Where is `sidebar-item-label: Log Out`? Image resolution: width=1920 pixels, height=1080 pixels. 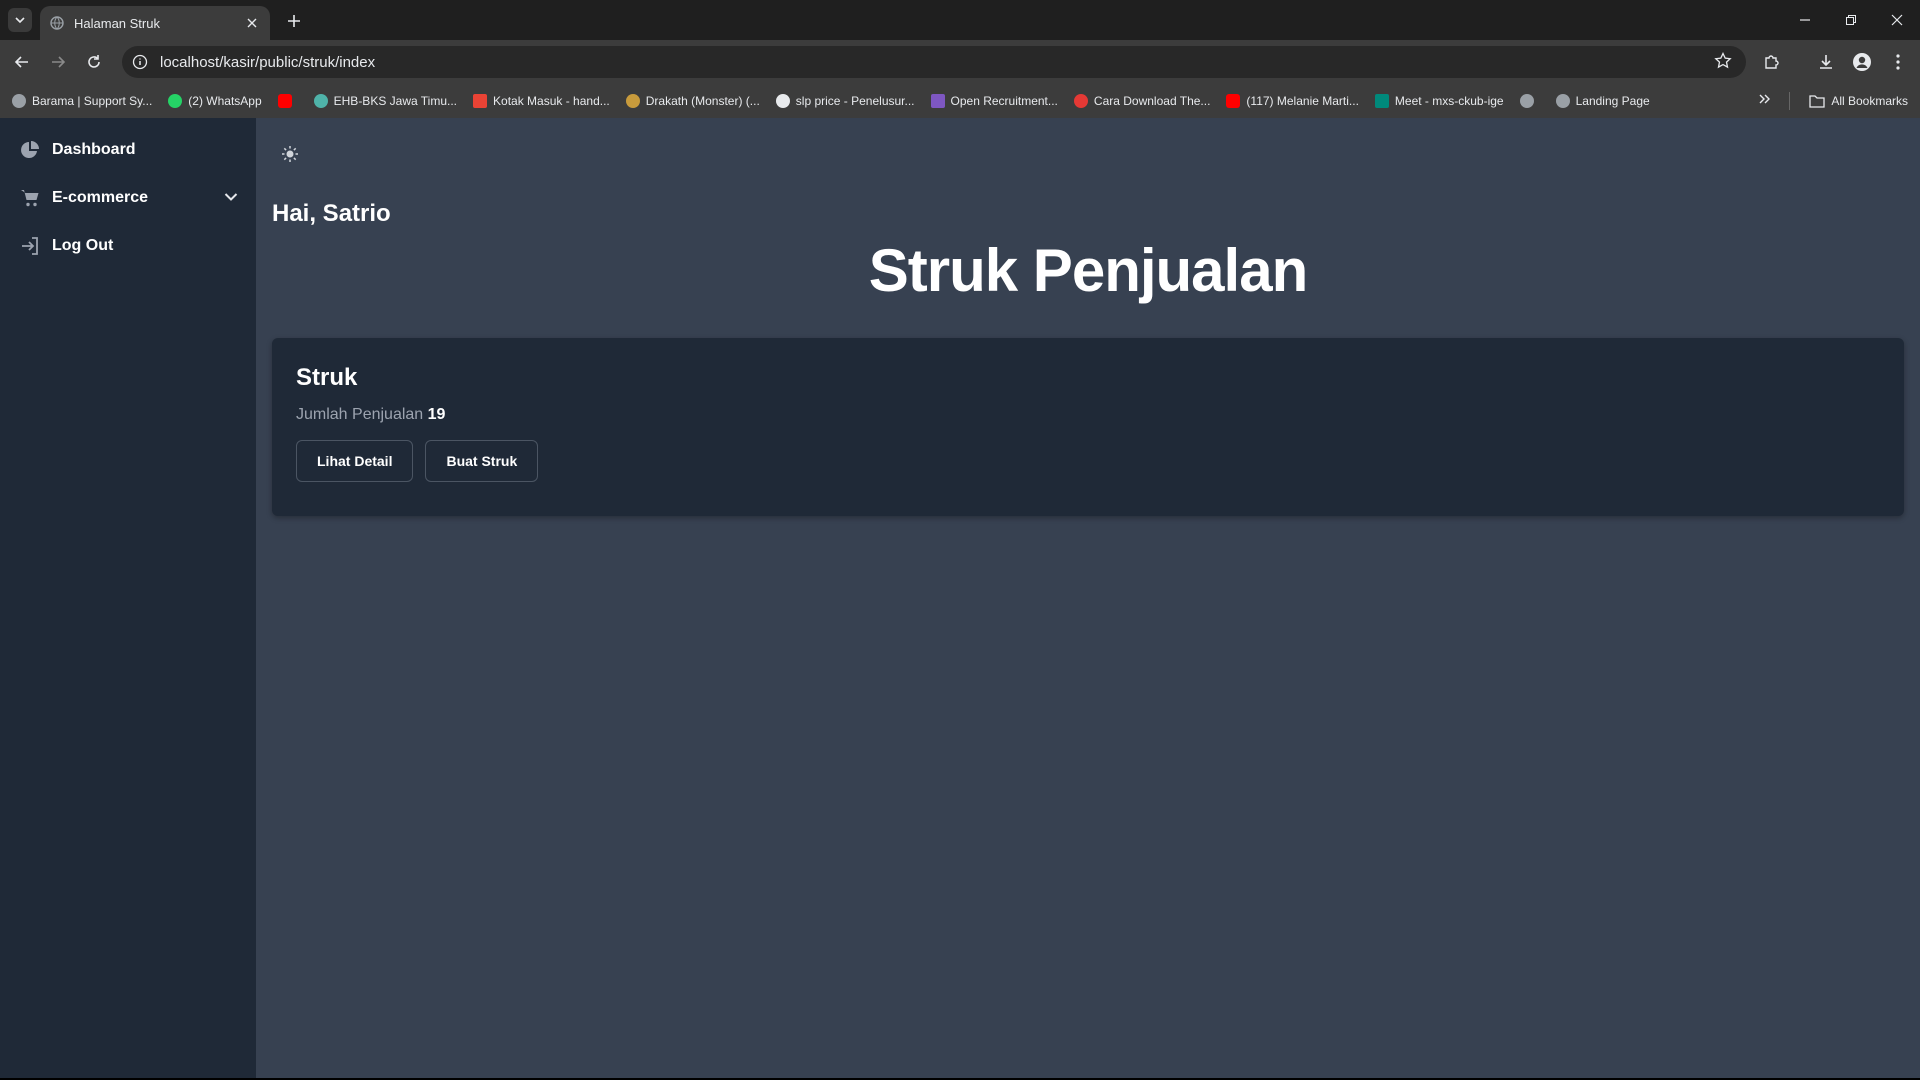
sidebar-item-label: Log Out is located at coordinates (83, 245).